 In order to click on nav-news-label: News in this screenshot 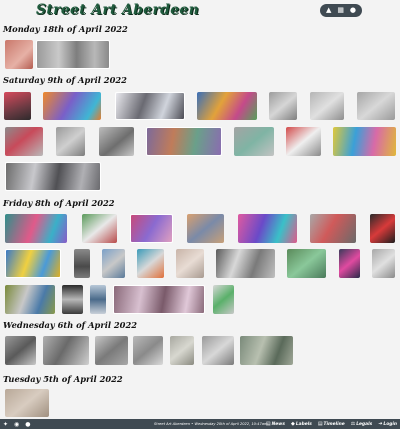, I will do `click(278, 424)`.